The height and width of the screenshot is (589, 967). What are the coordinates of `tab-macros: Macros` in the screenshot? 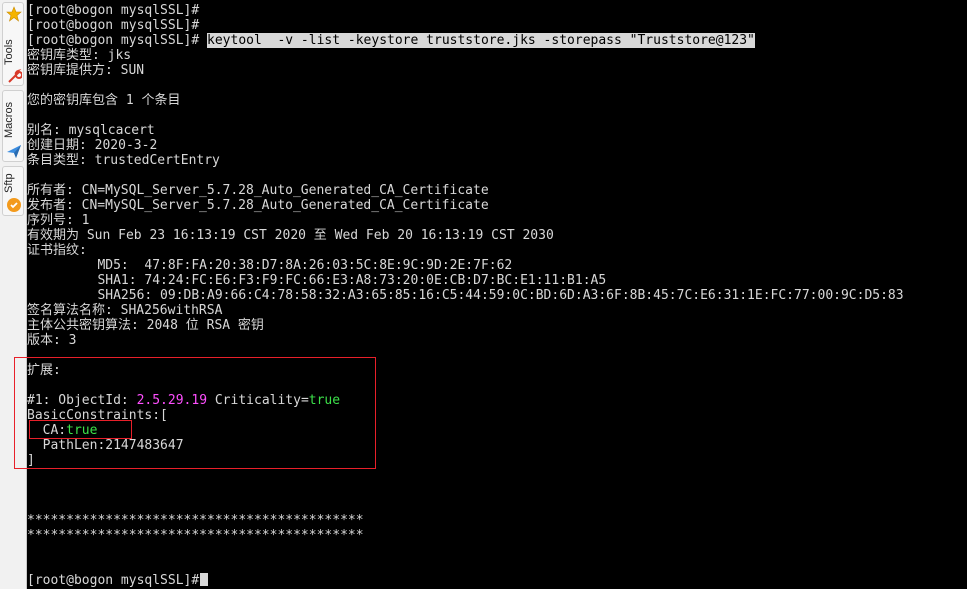 It's located at (13, 126).